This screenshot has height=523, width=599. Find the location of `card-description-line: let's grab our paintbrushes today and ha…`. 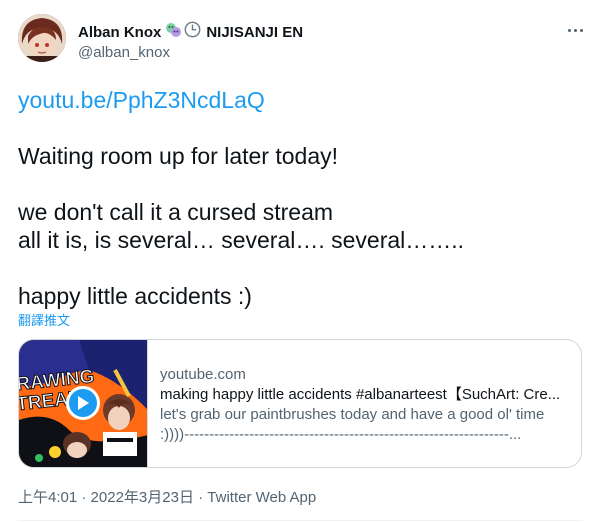

card-description-line: let's grab our paintbrushes today and ha… is located at coordinates (352, 414).